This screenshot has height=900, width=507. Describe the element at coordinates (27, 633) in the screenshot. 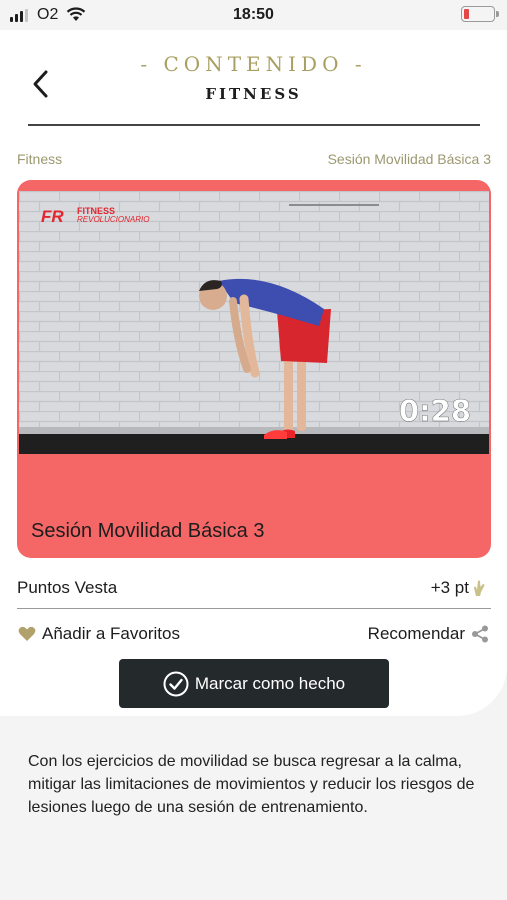

I see `heart-icon` at that location.